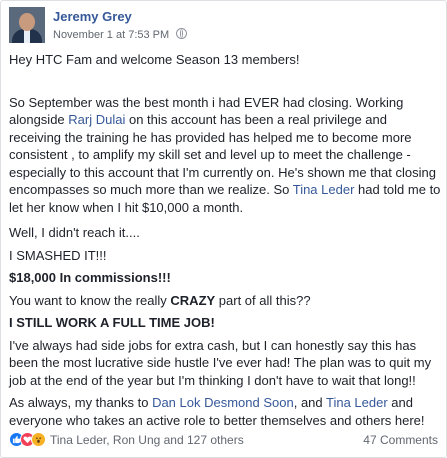 Image resolution: width=447 pixels, height=458 pixels. I want to click on crazy-bold: CRAZY, so click(193, 300).